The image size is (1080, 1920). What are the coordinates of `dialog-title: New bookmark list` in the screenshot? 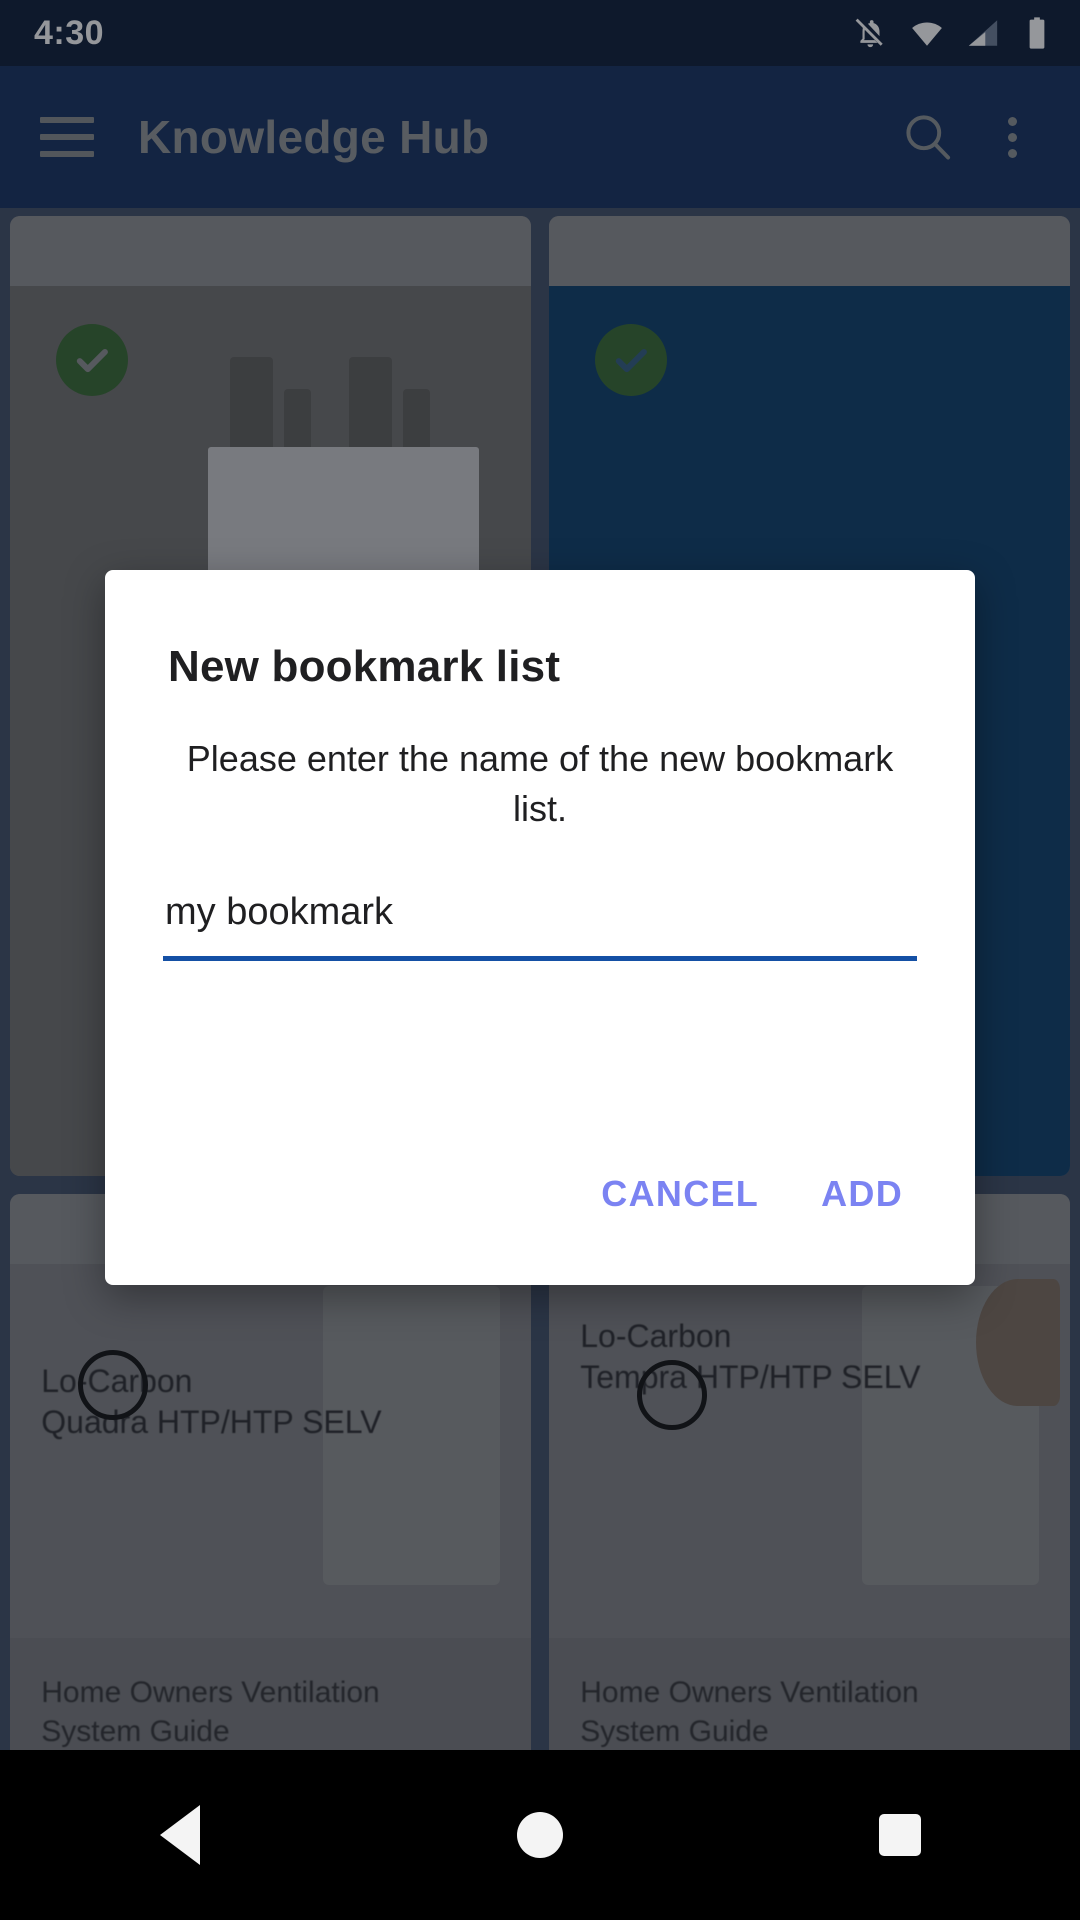 It's located at (364, 666).